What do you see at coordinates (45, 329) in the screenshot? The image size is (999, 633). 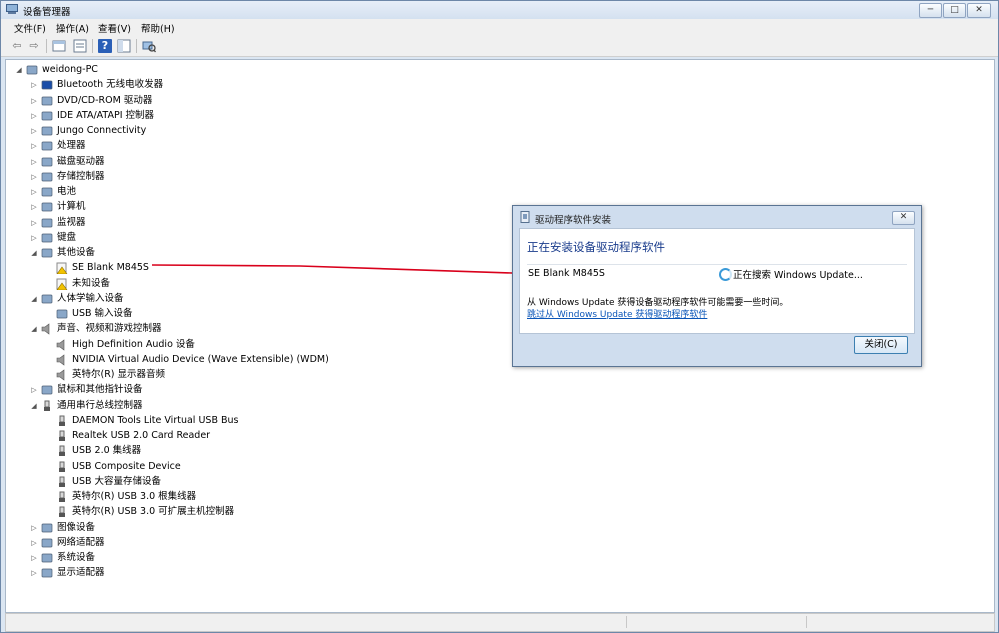 I see `sound-icon` at bounding box center [45, 329].